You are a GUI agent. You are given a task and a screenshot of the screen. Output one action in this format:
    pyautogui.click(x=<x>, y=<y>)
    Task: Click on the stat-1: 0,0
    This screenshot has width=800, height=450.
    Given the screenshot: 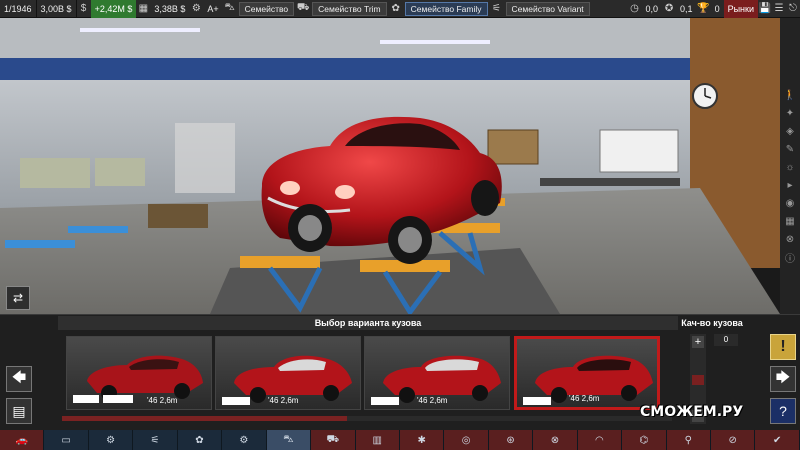 What is the action you would take?
    pyautogui.click(x=652, y=8)
    